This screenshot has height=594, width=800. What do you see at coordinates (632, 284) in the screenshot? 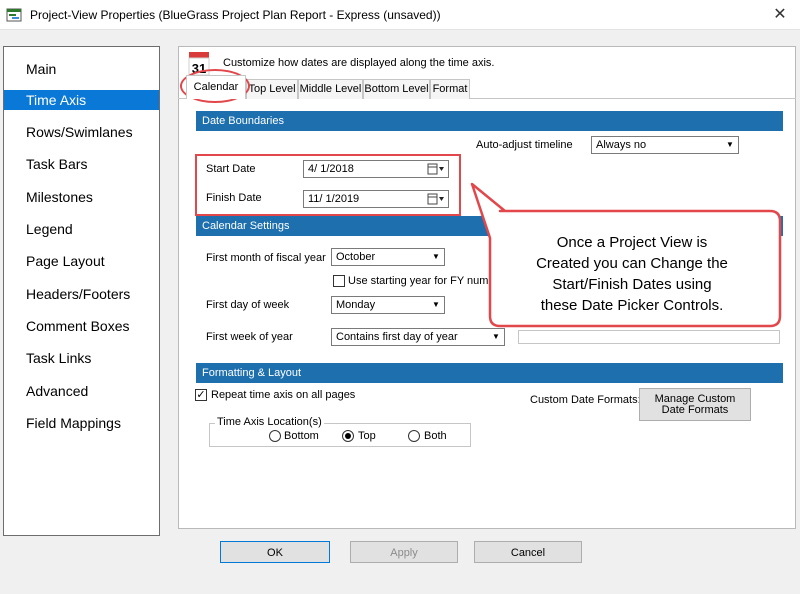
I see `callout-line3: Start/Finish Dates using` at bounding box center [632, 284].